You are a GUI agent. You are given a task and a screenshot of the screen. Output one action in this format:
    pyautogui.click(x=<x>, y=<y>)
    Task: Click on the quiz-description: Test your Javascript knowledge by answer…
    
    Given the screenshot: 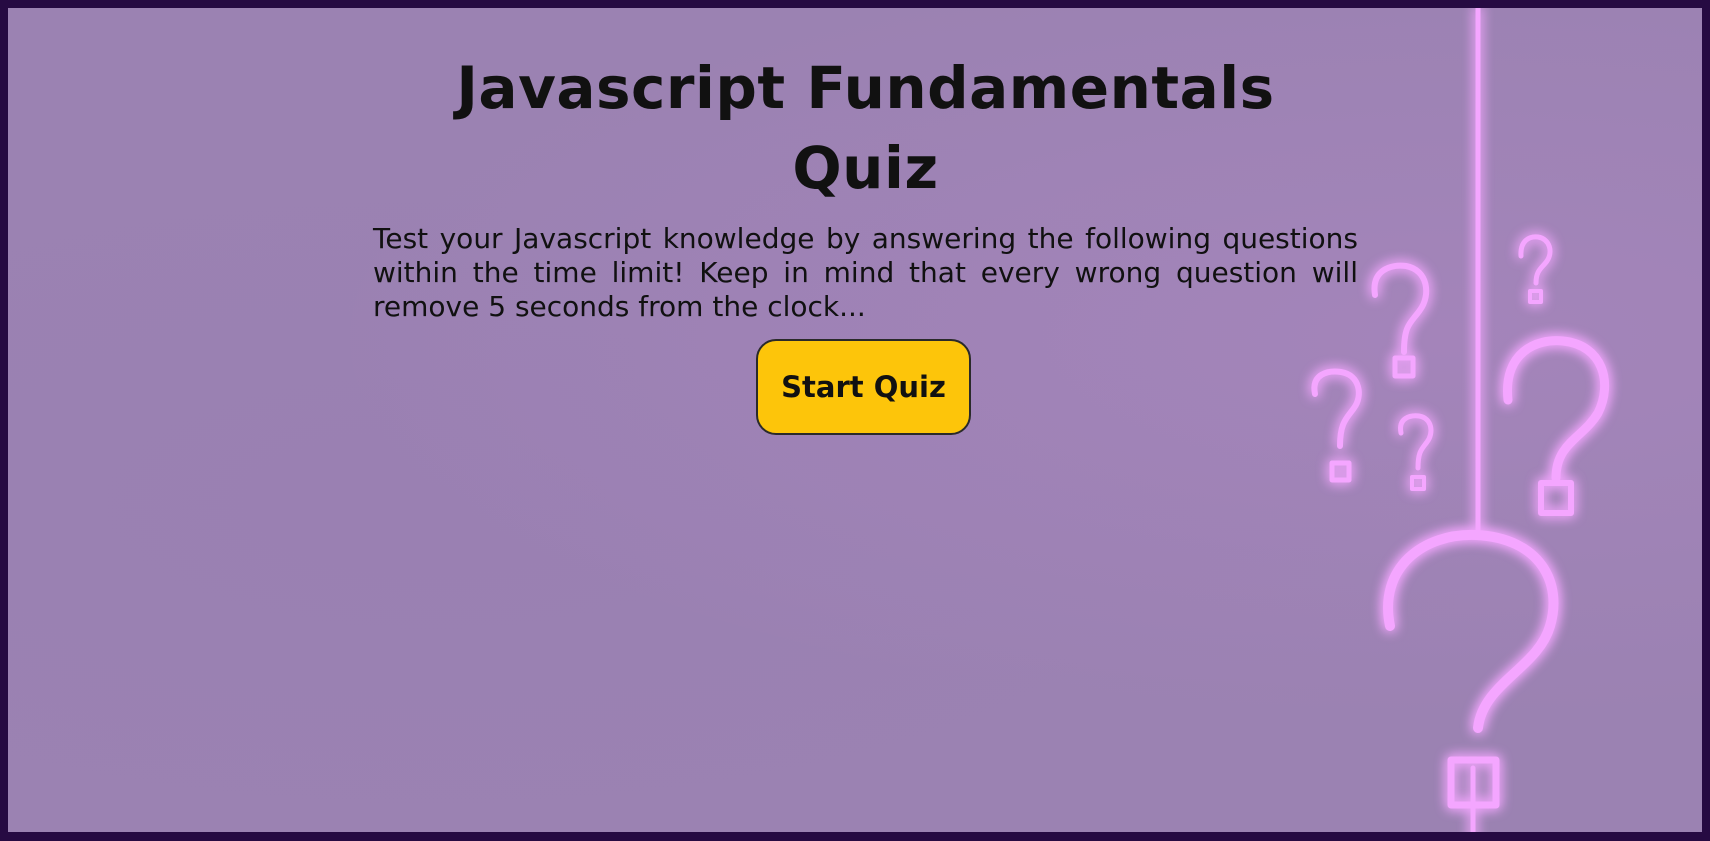 What is the action you would take?
    pyautogui.click(x=865, y=272)
    